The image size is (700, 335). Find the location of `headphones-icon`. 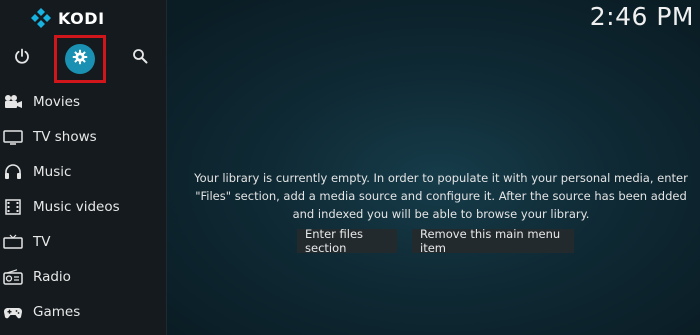

headphones-icon is located at coordinates (13, 172).